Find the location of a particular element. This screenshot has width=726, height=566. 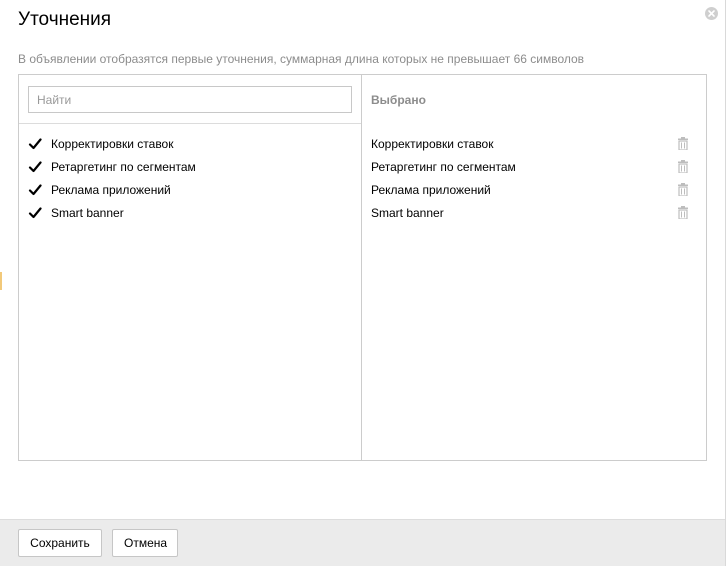

option-item: Корректировки ставок is located at coordinates (190, 143).